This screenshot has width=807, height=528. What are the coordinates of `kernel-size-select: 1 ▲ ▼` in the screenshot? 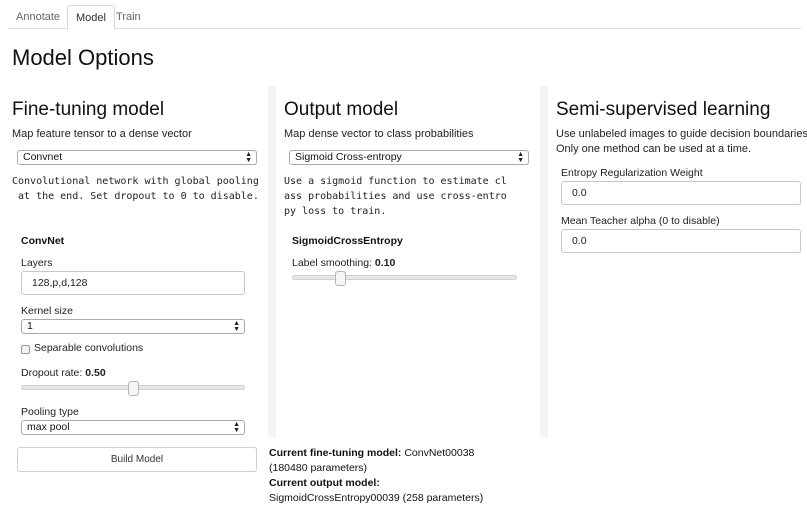 It's located at (133, 326).